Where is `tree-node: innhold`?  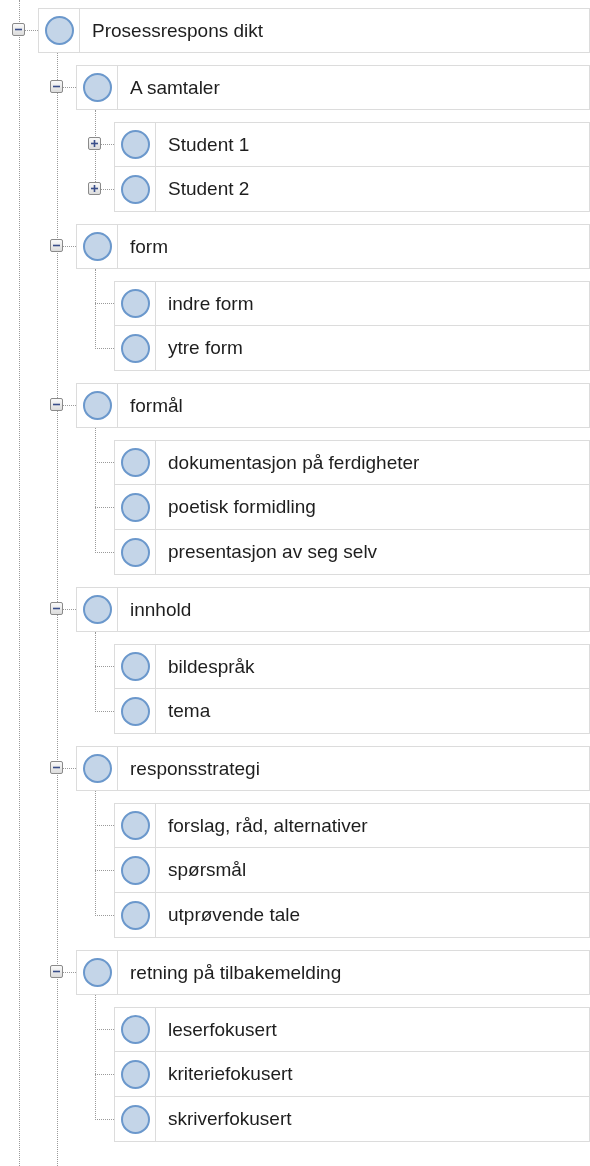
tree-node: innhold is located at coordinates (333, 609).